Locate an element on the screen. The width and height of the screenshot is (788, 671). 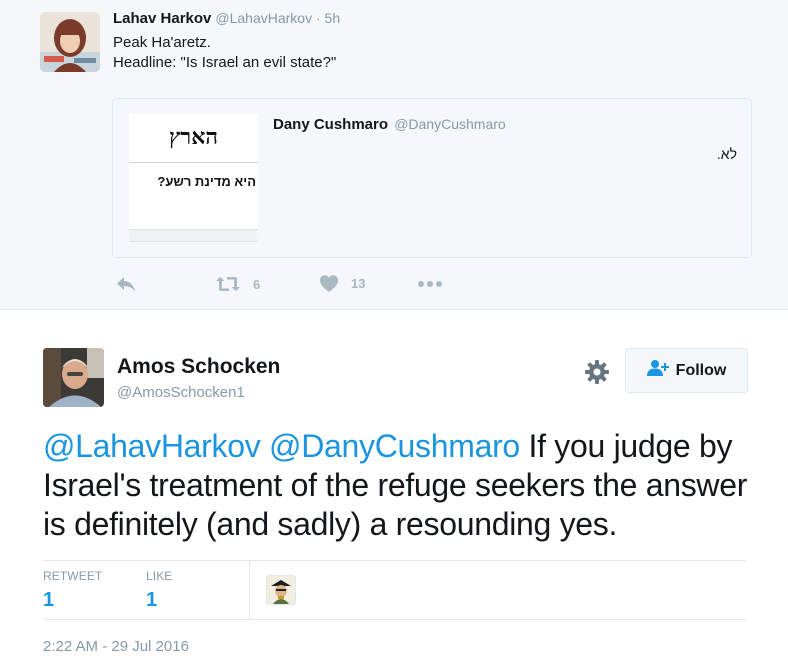
parent-author-name: Lahav Harkov is located at coordinates (162, 18).